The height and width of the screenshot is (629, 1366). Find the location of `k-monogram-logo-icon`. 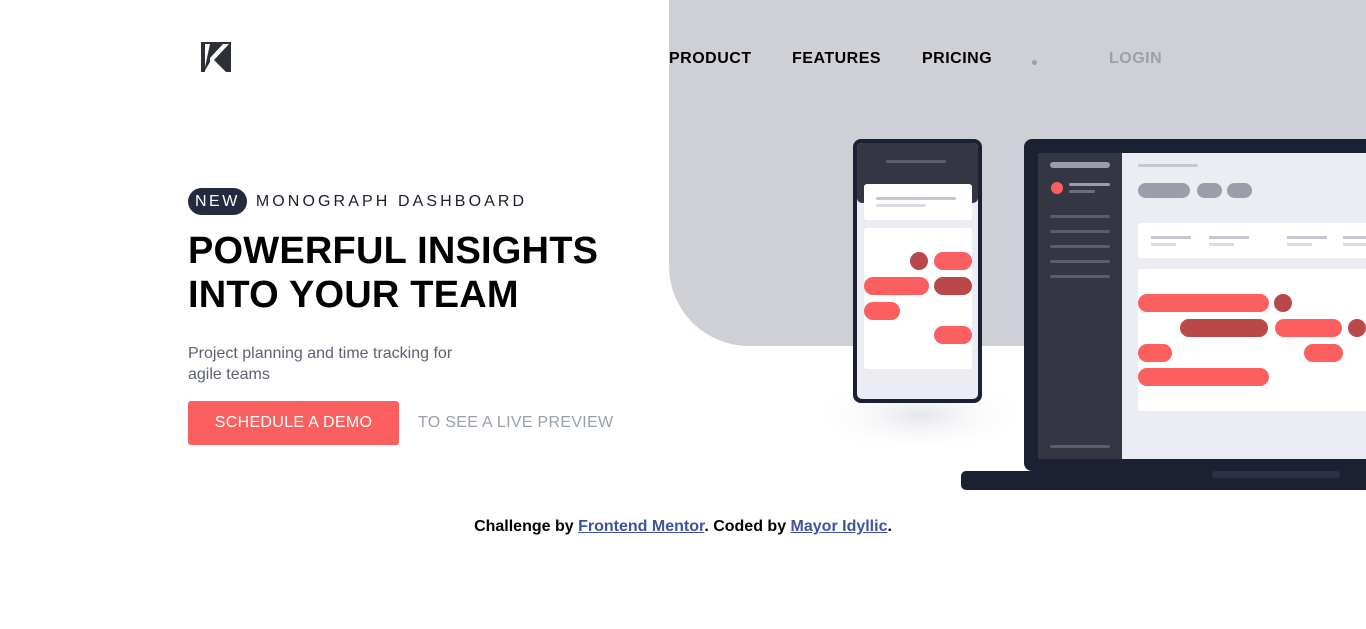

k-monogram-logo-icon is located at coordinates (216, 57).